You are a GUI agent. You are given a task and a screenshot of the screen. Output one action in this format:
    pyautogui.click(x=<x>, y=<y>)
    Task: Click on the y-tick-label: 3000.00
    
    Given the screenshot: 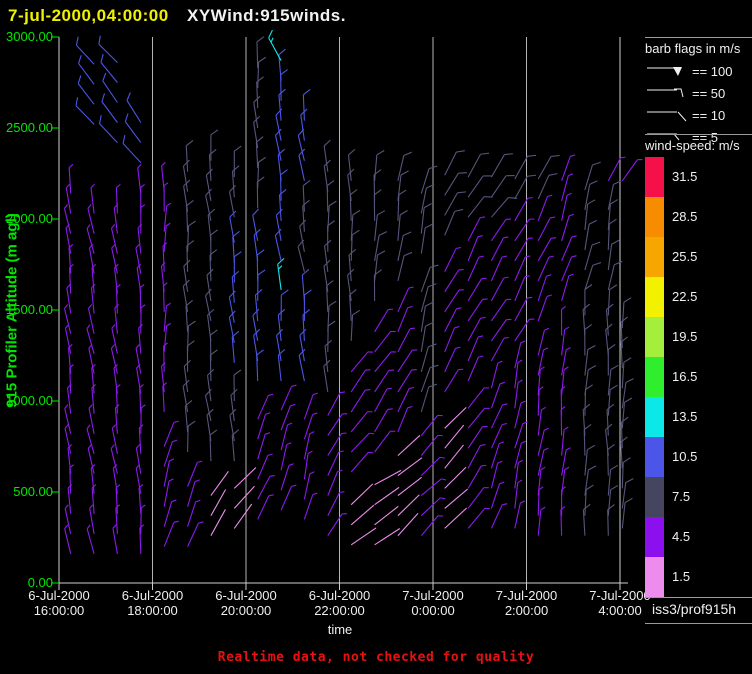 What is the action you would take?
    pyautogui.click(x=29, y=36)
    